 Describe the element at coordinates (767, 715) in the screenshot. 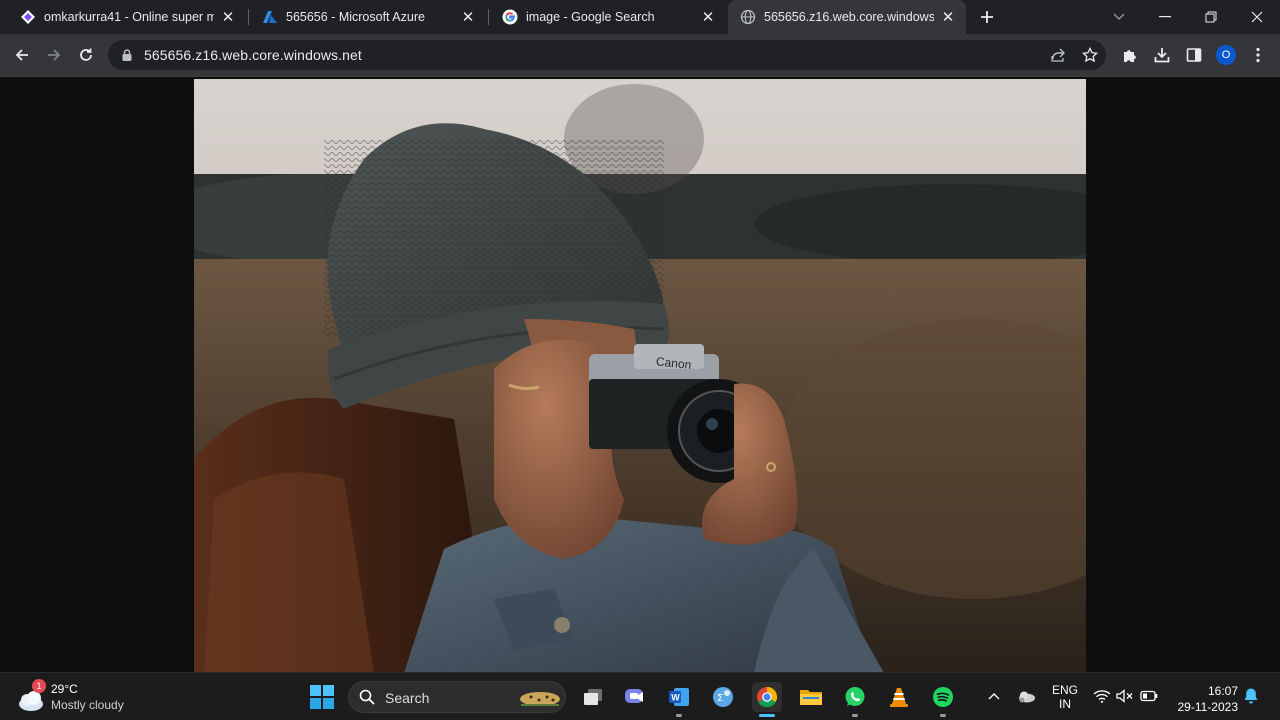

I see `active-app-indicator` at that location.